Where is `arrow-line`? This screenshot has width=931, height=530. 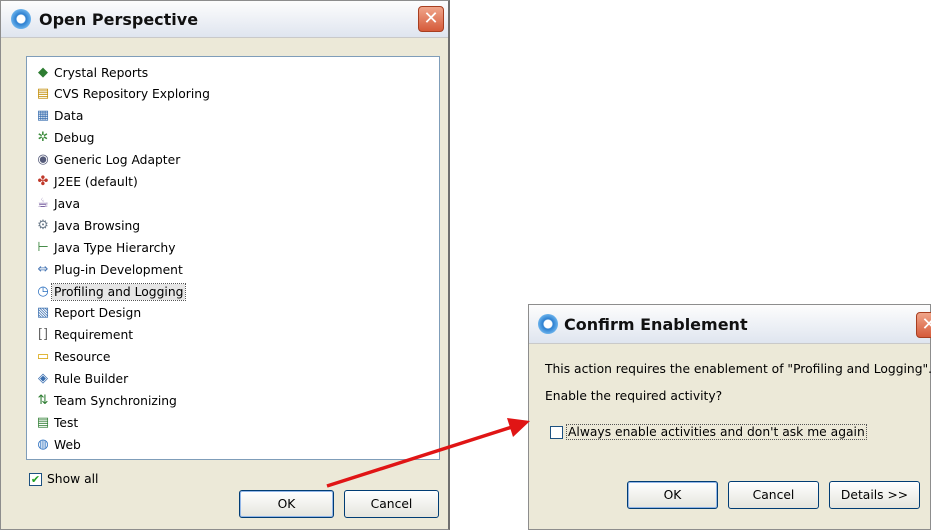
arrow-line is located at coordinates (419, 456).